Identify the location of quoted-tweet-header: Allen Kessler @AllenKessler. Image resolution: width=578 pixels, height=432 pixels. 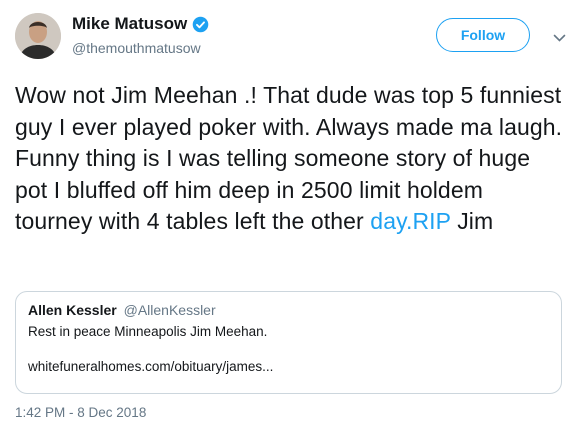
(288, 310).